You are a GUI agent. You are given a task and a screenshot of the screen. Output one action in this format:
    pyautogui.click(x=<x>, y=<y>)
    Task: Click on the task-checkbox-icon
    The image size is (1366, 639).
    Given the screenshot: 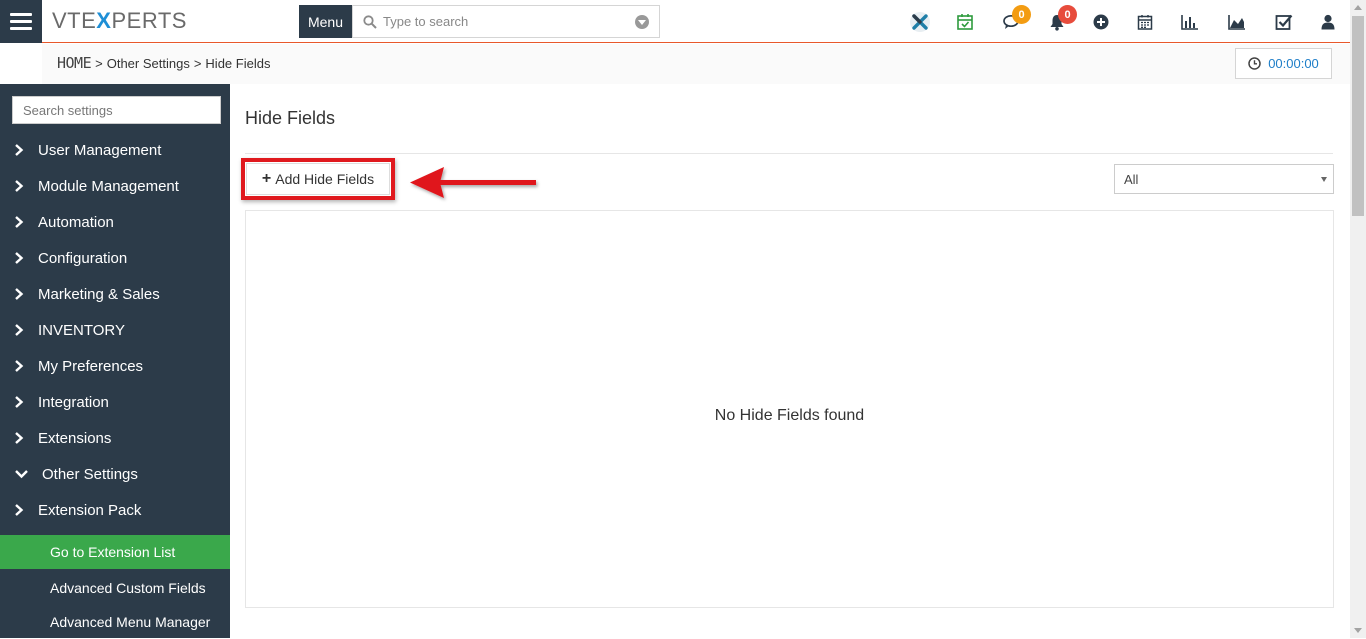 What is the action you would take?
    pyautogui.click(x=1284, y=22)
    